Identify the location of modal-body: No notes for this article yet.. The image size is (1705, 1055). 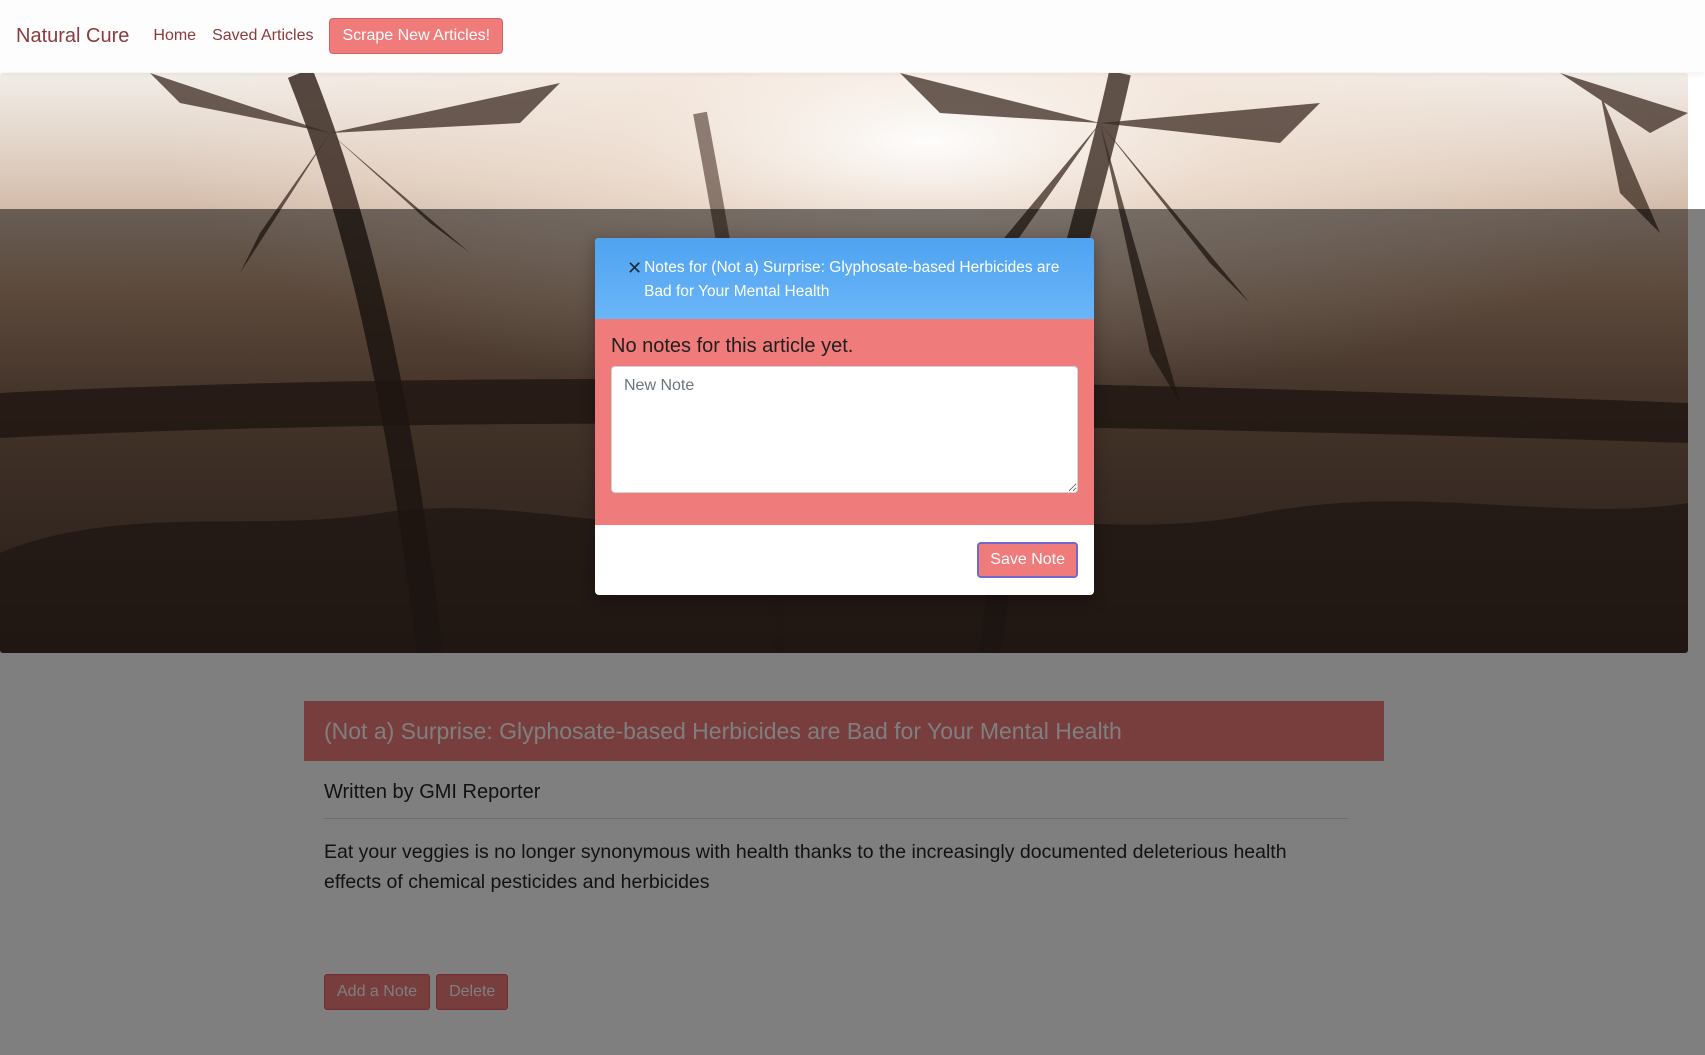
(844, 422).